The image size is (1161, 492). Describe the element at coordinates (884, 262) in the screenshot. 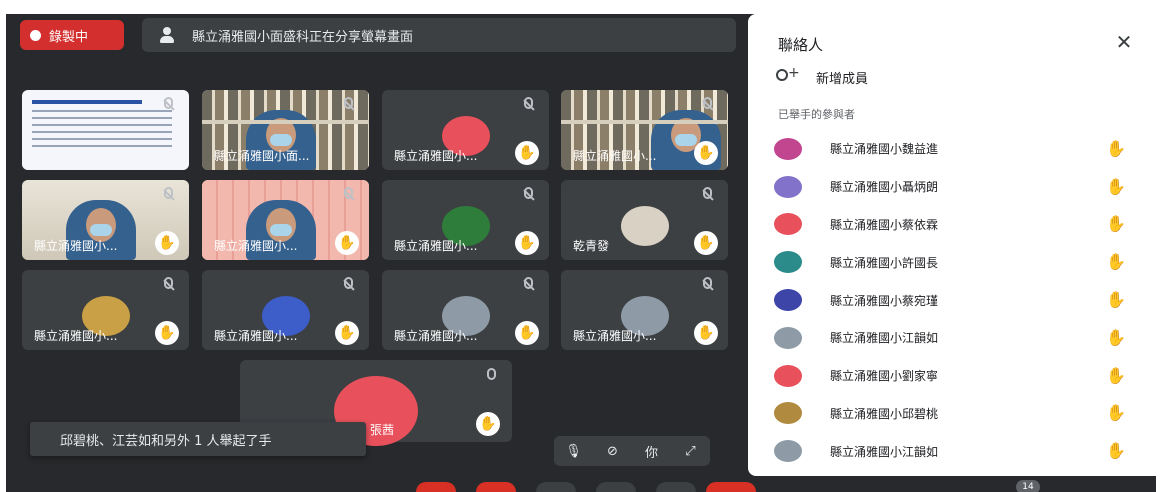

I see `participant-name: 縣立涌雅國小許國長` at that location.